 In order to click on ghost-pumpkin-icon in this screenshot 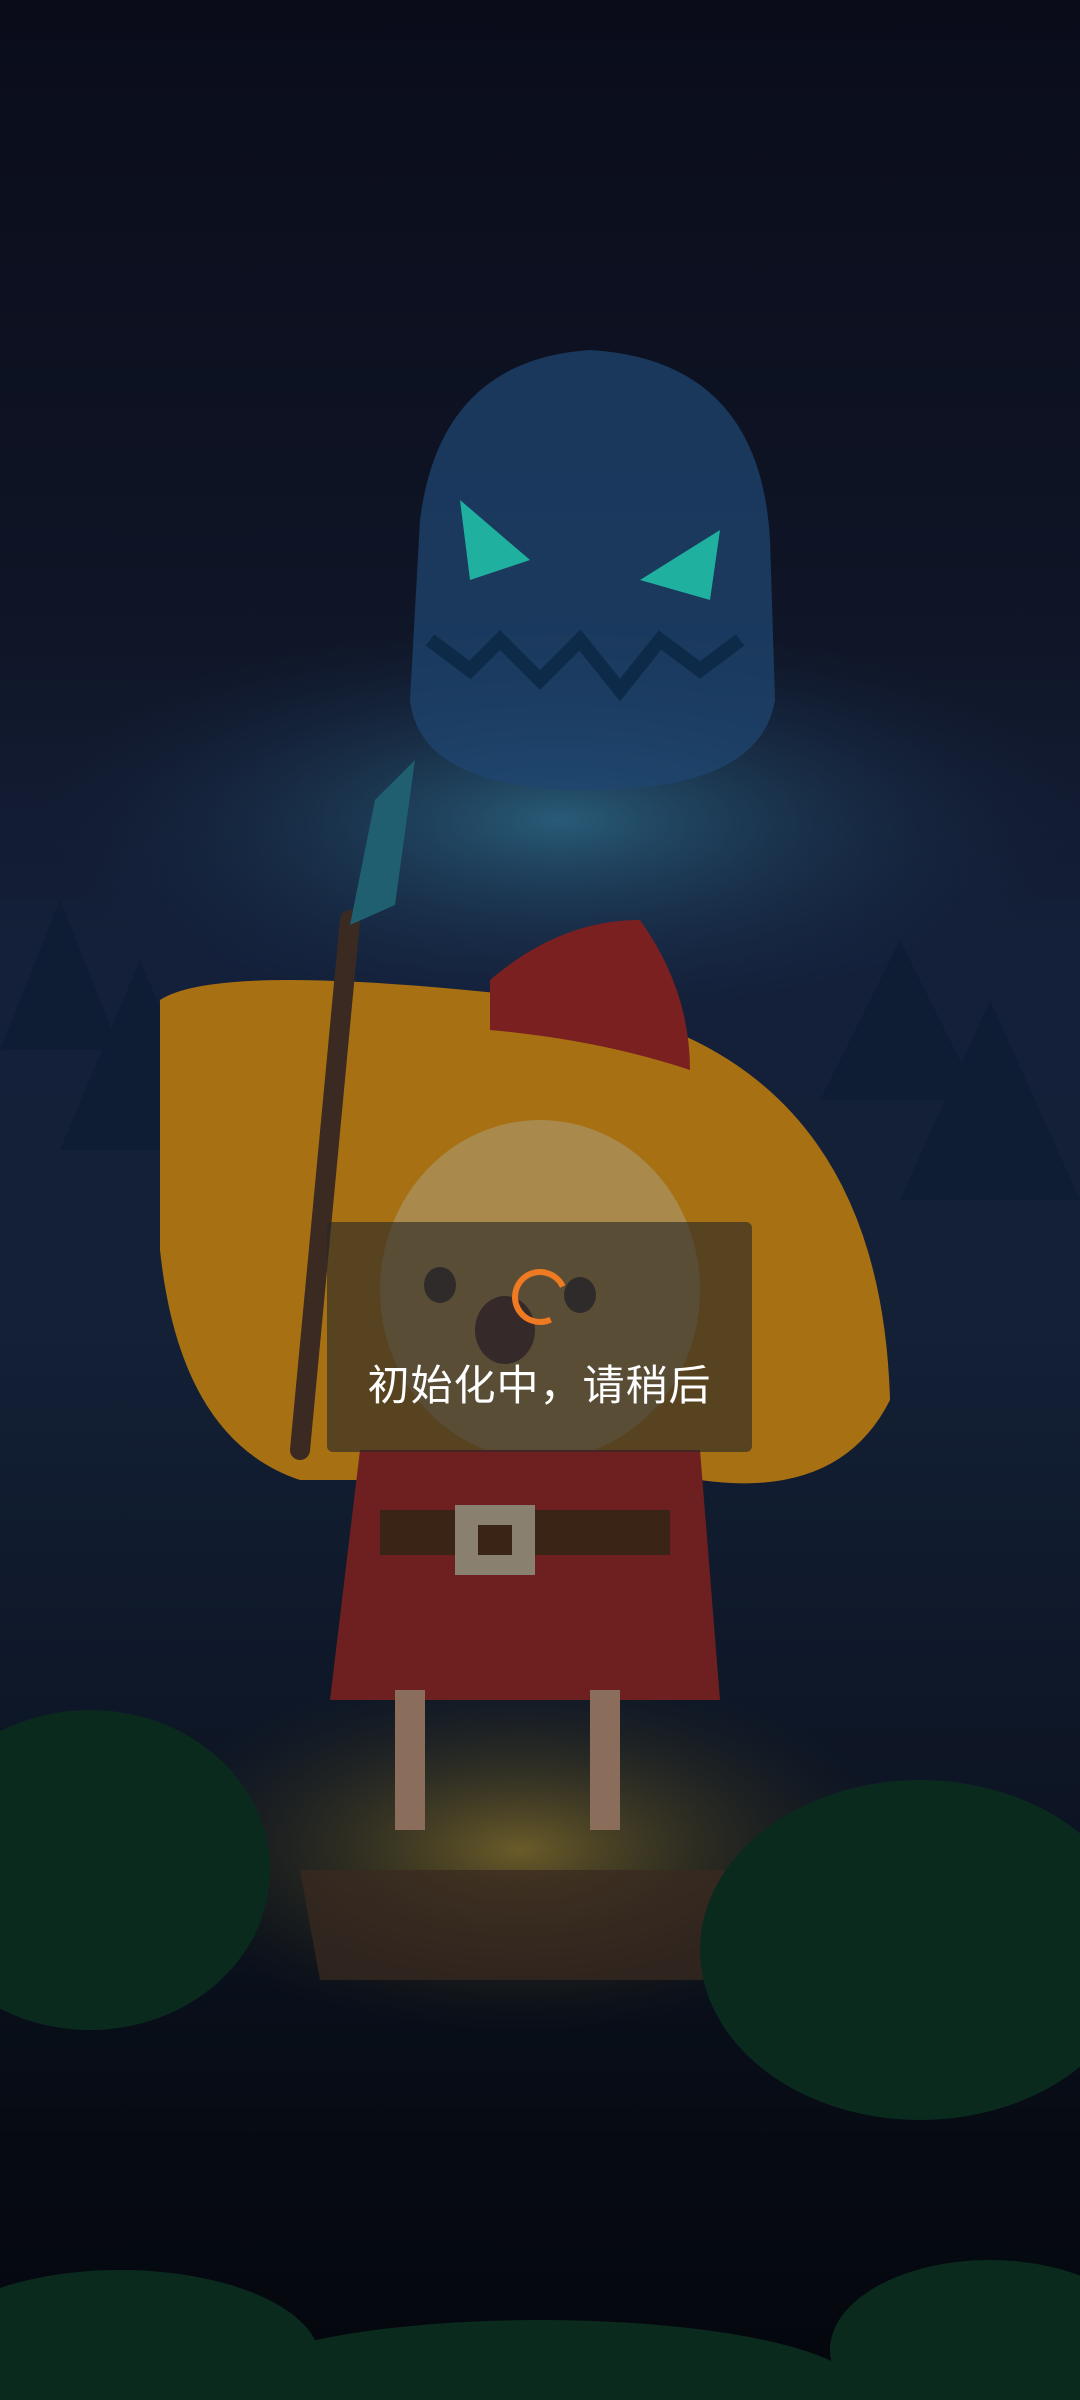, I will do `click(592, 570)`.